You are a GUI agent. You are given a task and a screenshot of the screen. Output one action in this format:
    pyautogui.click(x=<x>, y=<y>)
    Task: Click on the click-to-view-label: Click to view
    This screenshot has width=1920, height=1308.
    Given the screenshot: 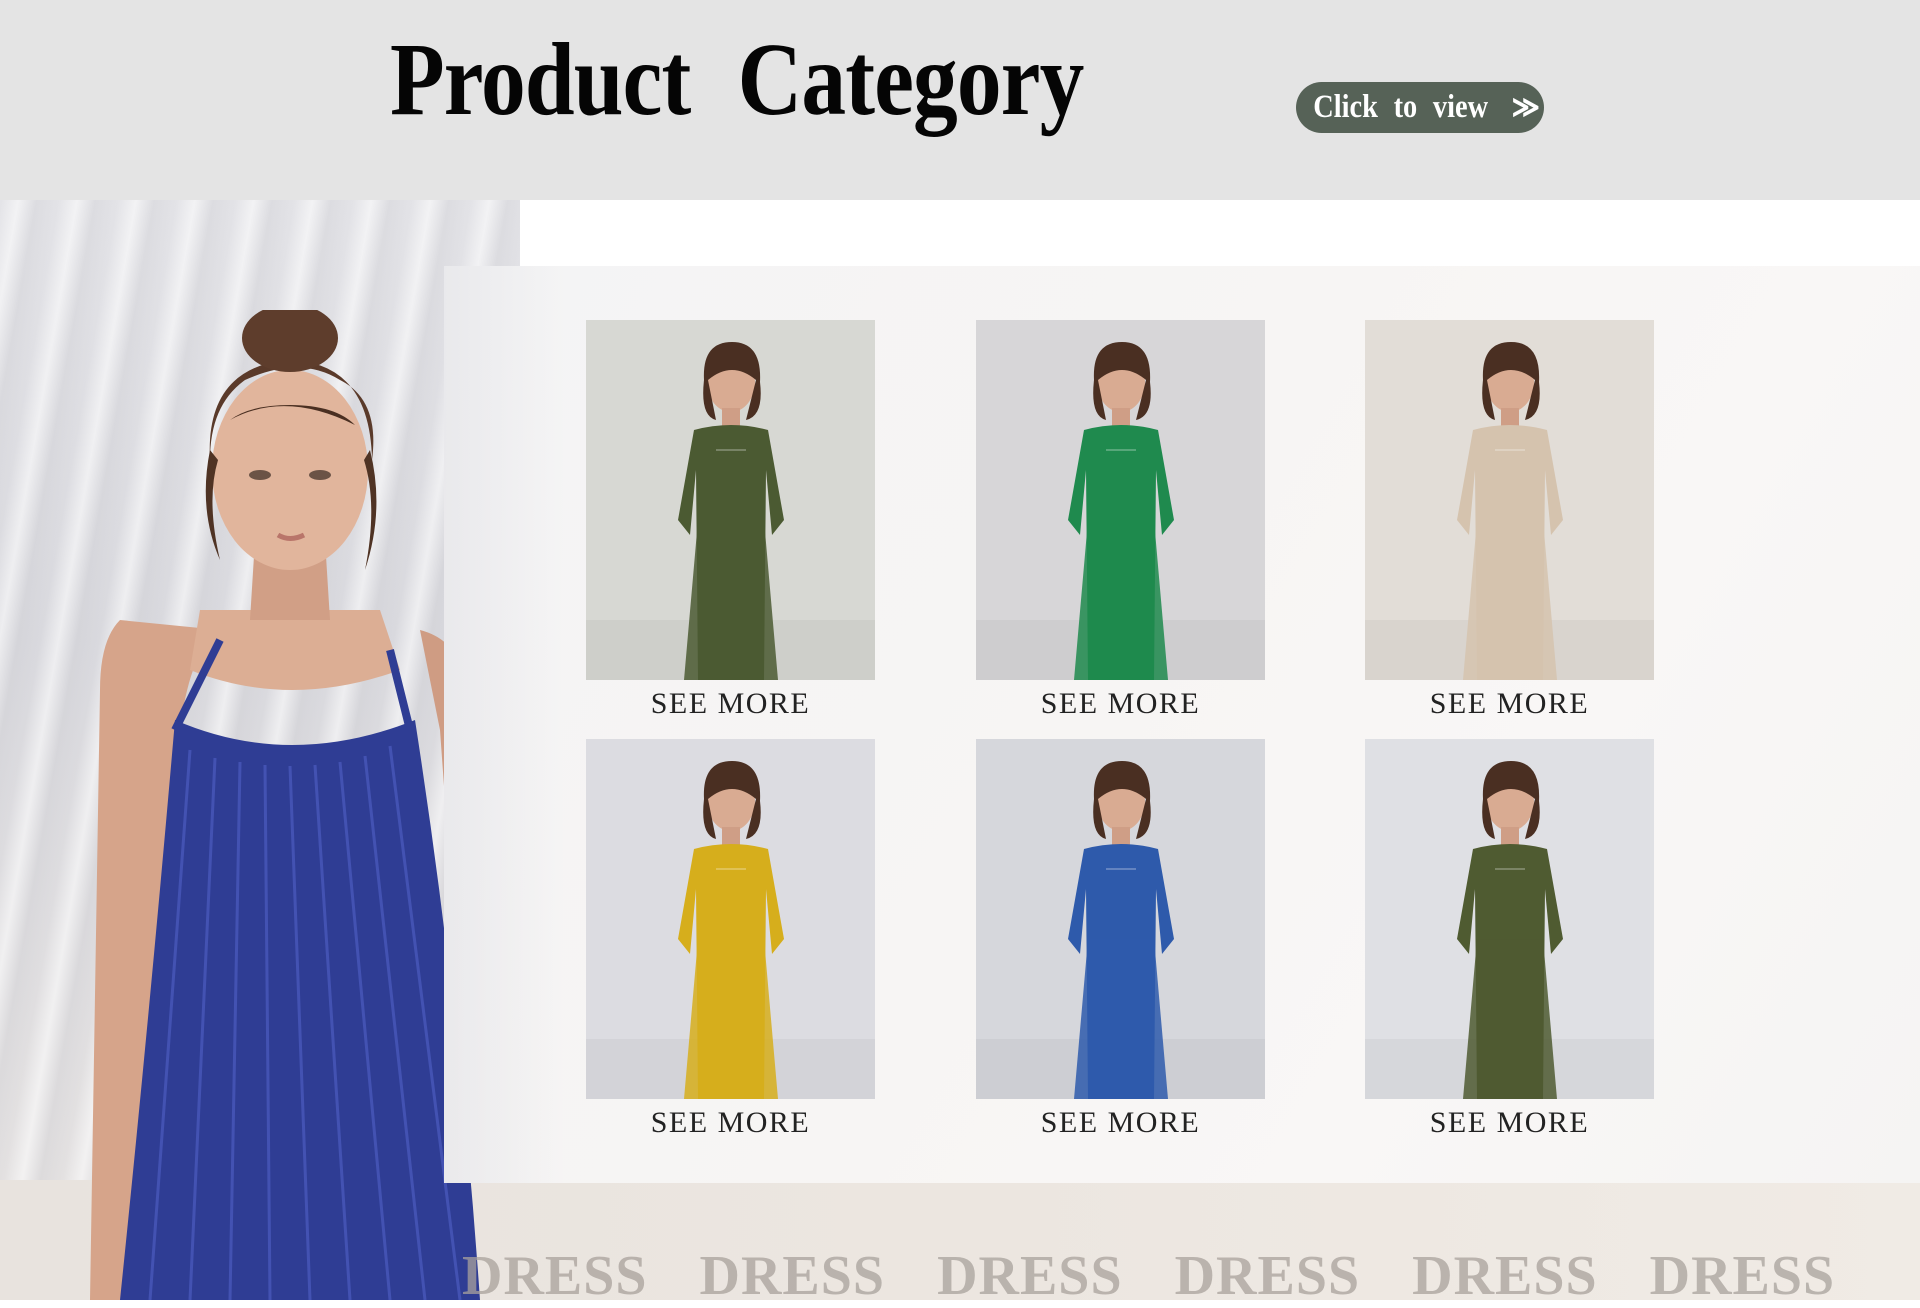 What is the action you would take?
    pyautogui.click(x=1400, y=107)
    